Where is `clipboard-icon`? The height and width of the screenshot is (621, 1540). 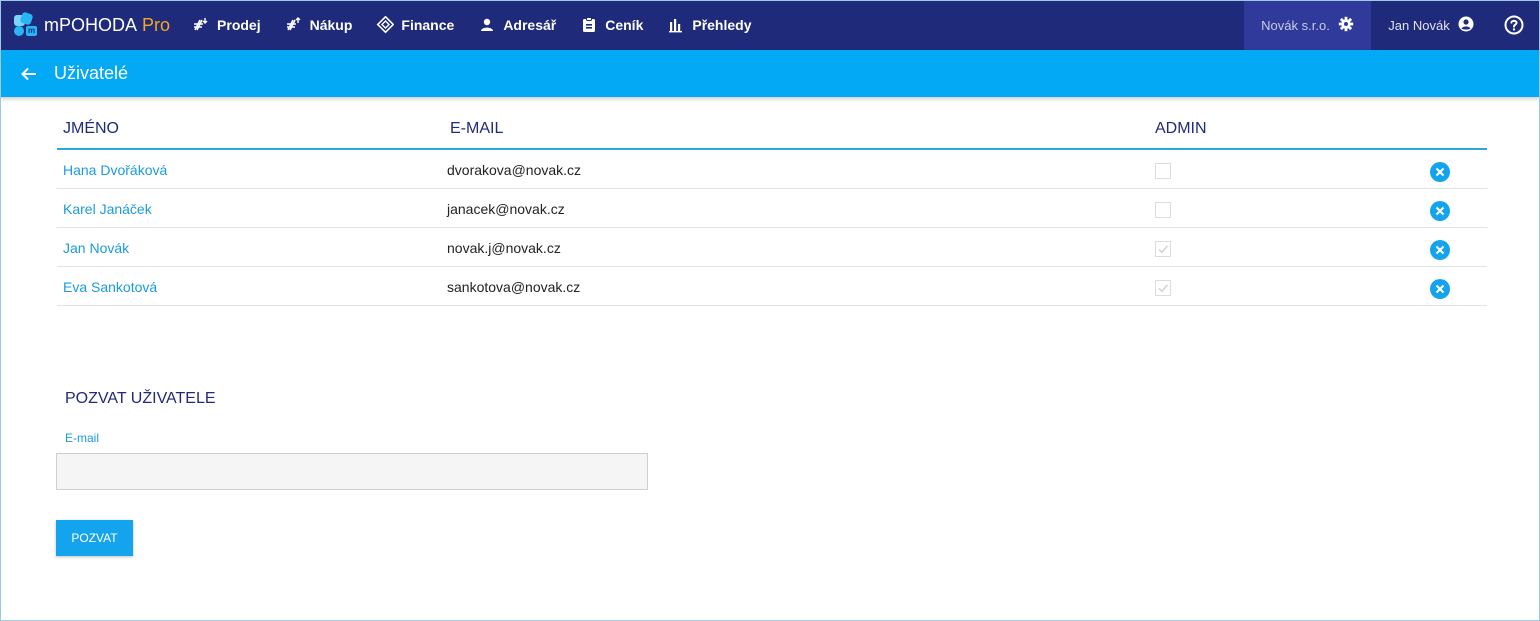
clipboard-icon is located at coordinates (589, 25).